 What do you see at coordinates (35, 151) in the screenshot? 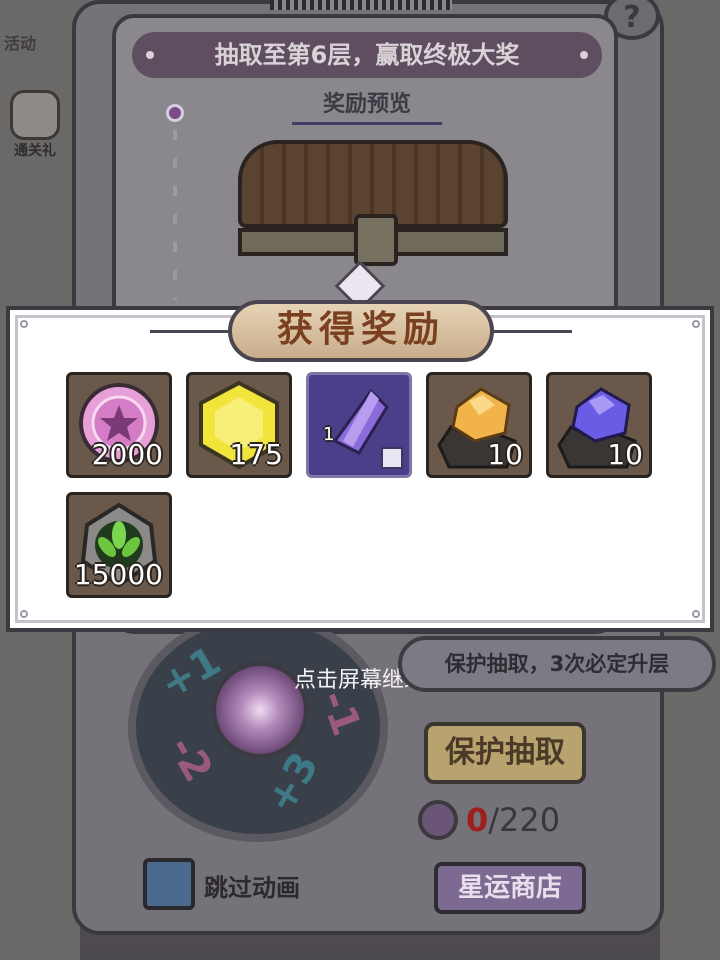
I see `side-clear-label: 通关礼` at bounding box center [35, 151].